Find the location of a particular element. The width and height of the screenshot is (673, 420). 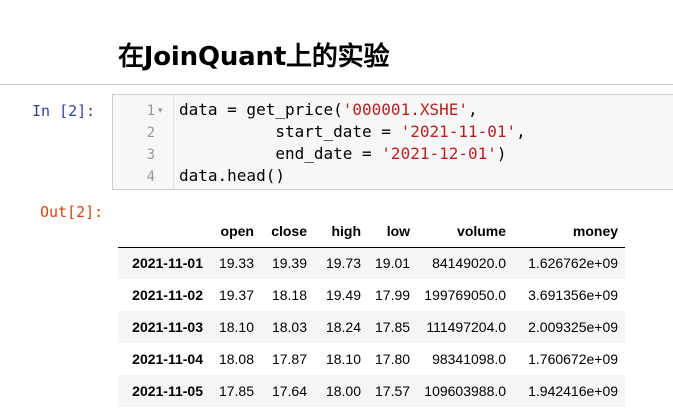

line-number: 2 is located at coordinates (150, 133).